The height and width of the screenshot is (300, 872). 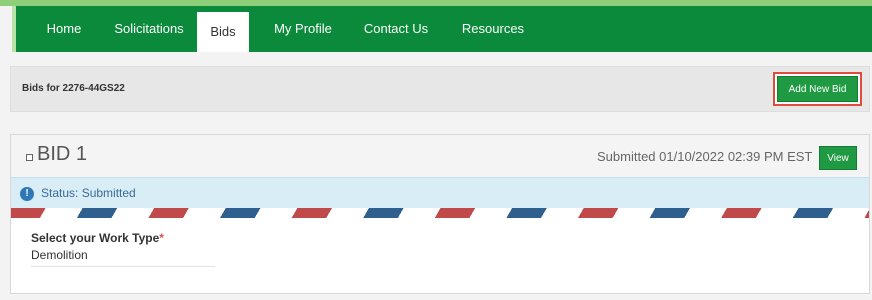 I want to click on nav-resources: Resources, so click(x=493, y=29).